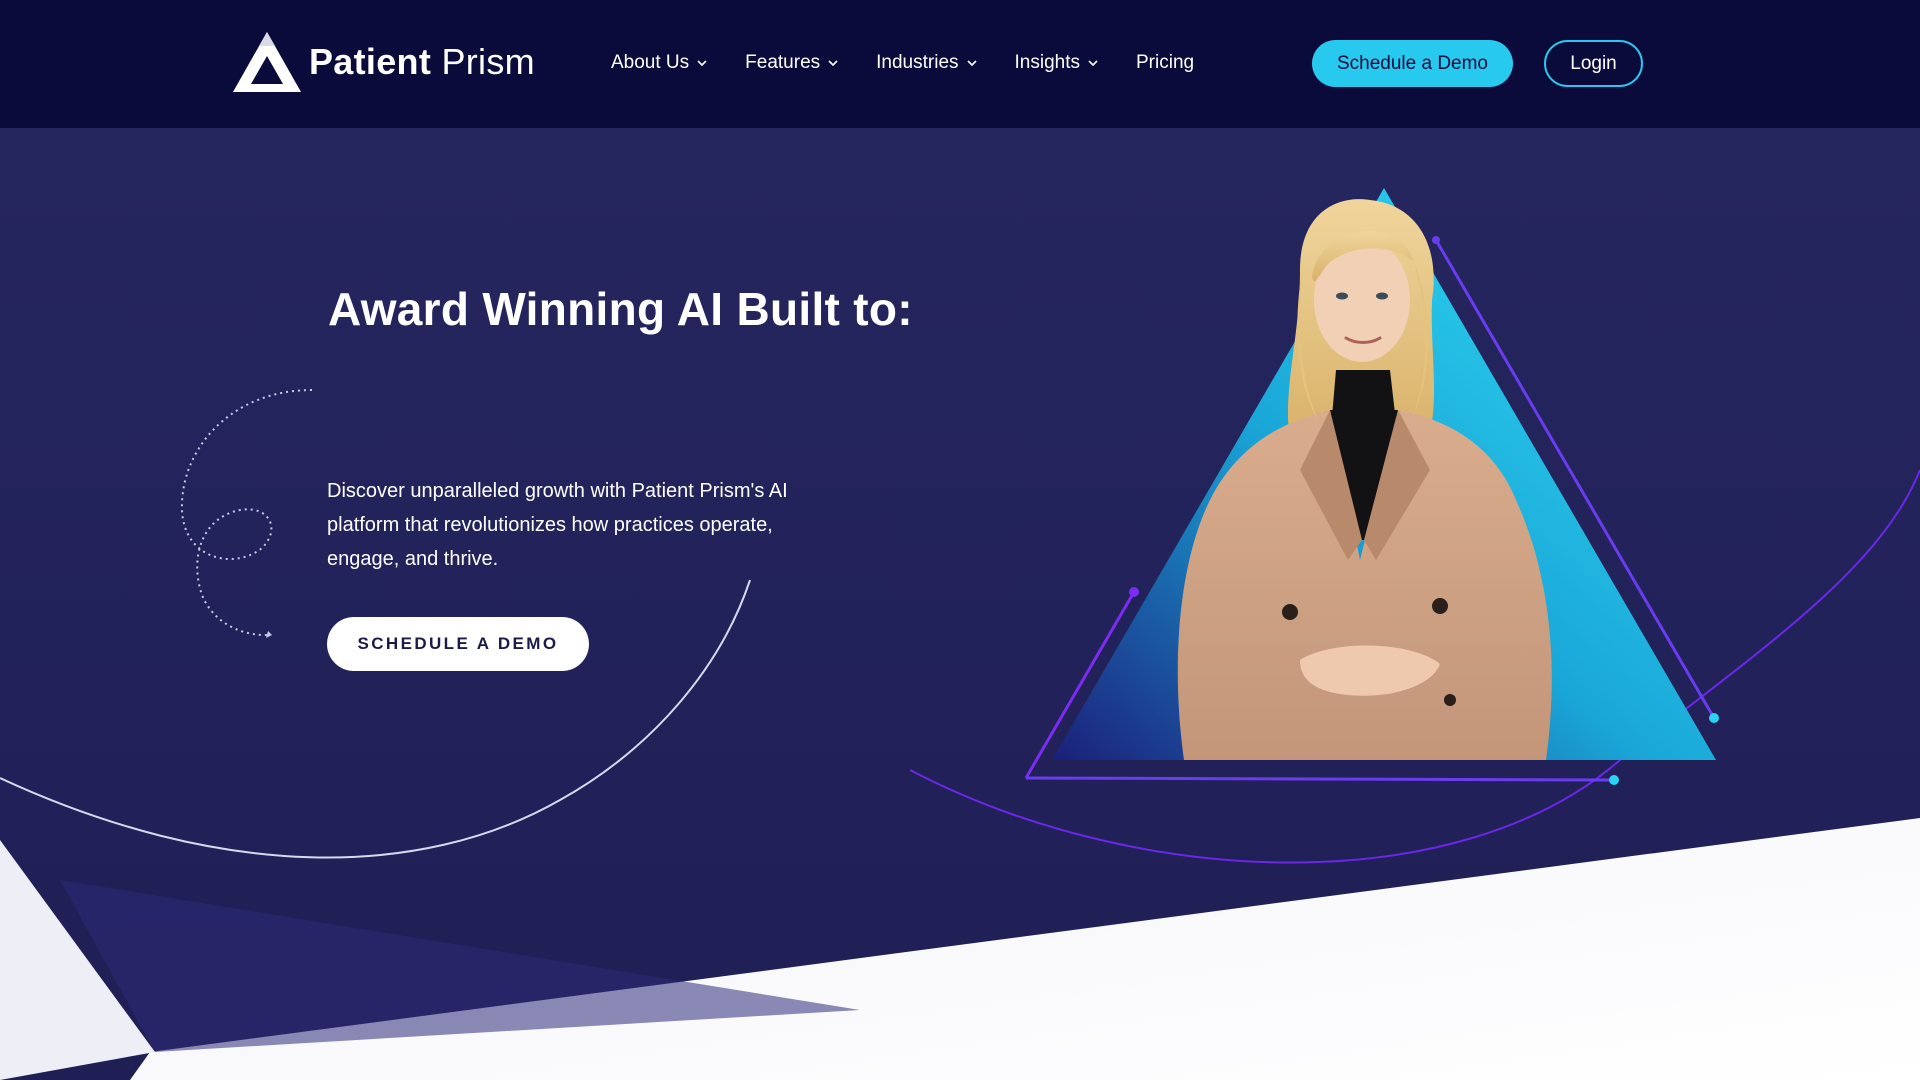  Describe the element at coordinates (1593, 63) in the screenshot. I see `login-button: Login` at that location.